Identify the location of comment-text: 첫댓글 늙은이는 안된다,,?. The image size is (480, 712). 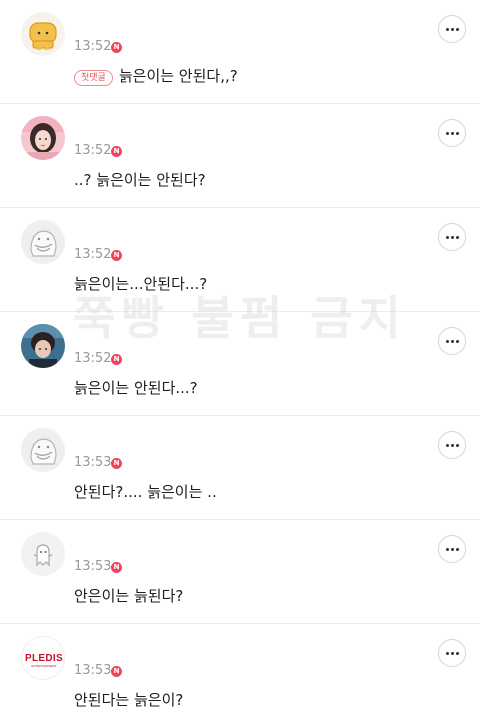
(156, 76).